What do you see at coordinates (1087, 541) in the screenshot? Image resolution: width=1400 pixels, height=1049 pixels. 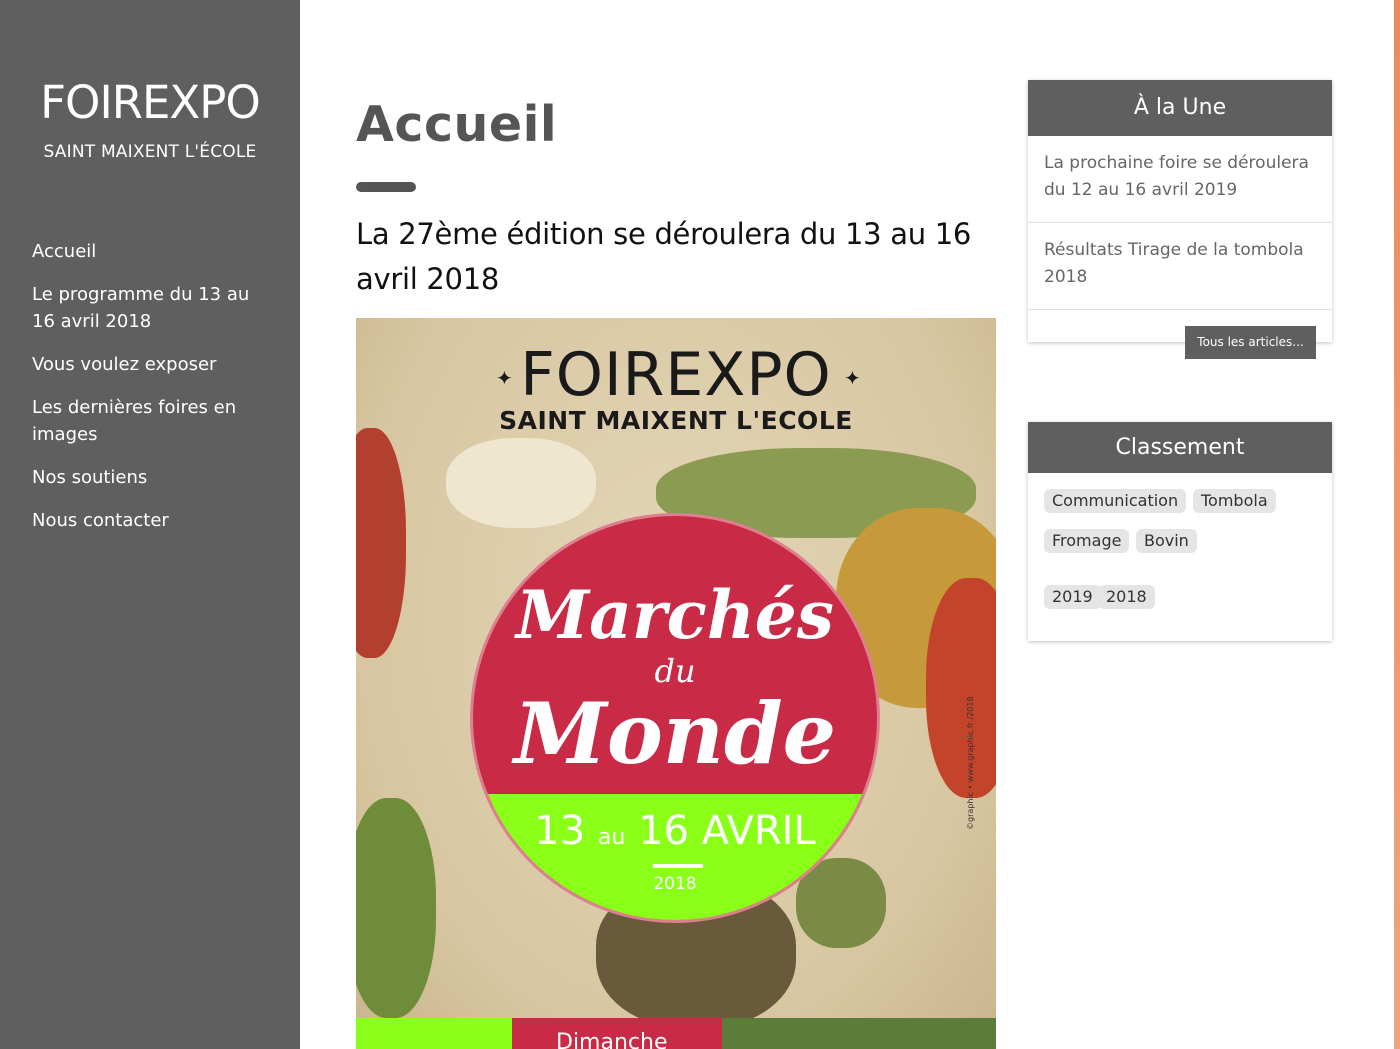 I see `tag-fromage: Fromage` at bounding box center [1087, 541].